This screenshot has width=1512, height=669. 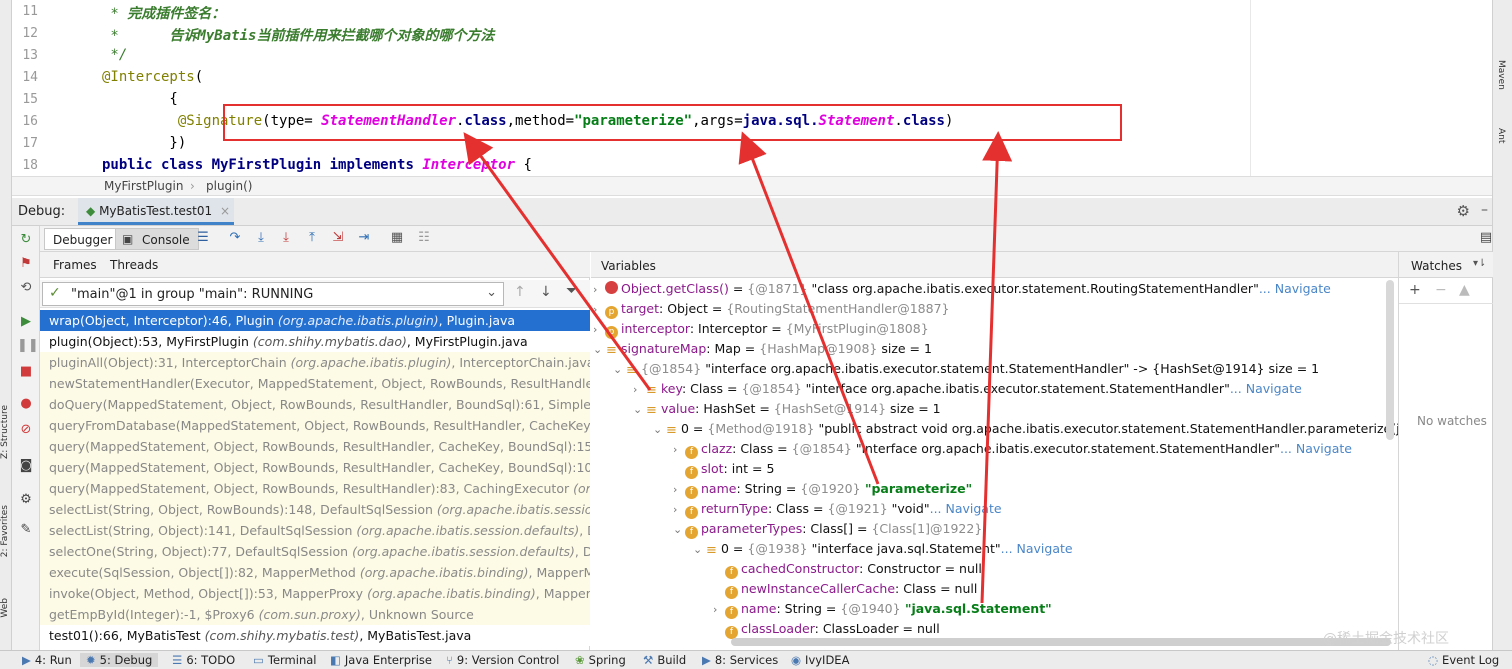 What do you see at coordinates (157, 239) in the screenshot?
I see `console-tab: ▣ Console` at bounding box center [157, 239].